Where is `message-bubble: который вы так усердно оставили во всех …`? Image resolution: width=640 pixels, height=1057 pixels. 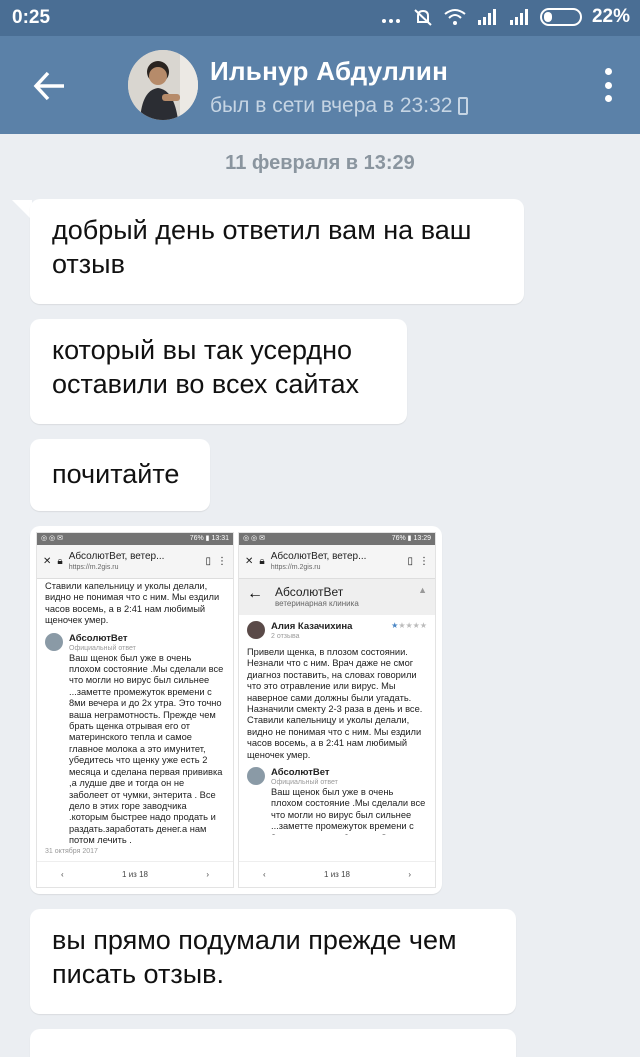 message-bubble: который вы так усердно оставили во всех … is located at coordinates (218, 371).